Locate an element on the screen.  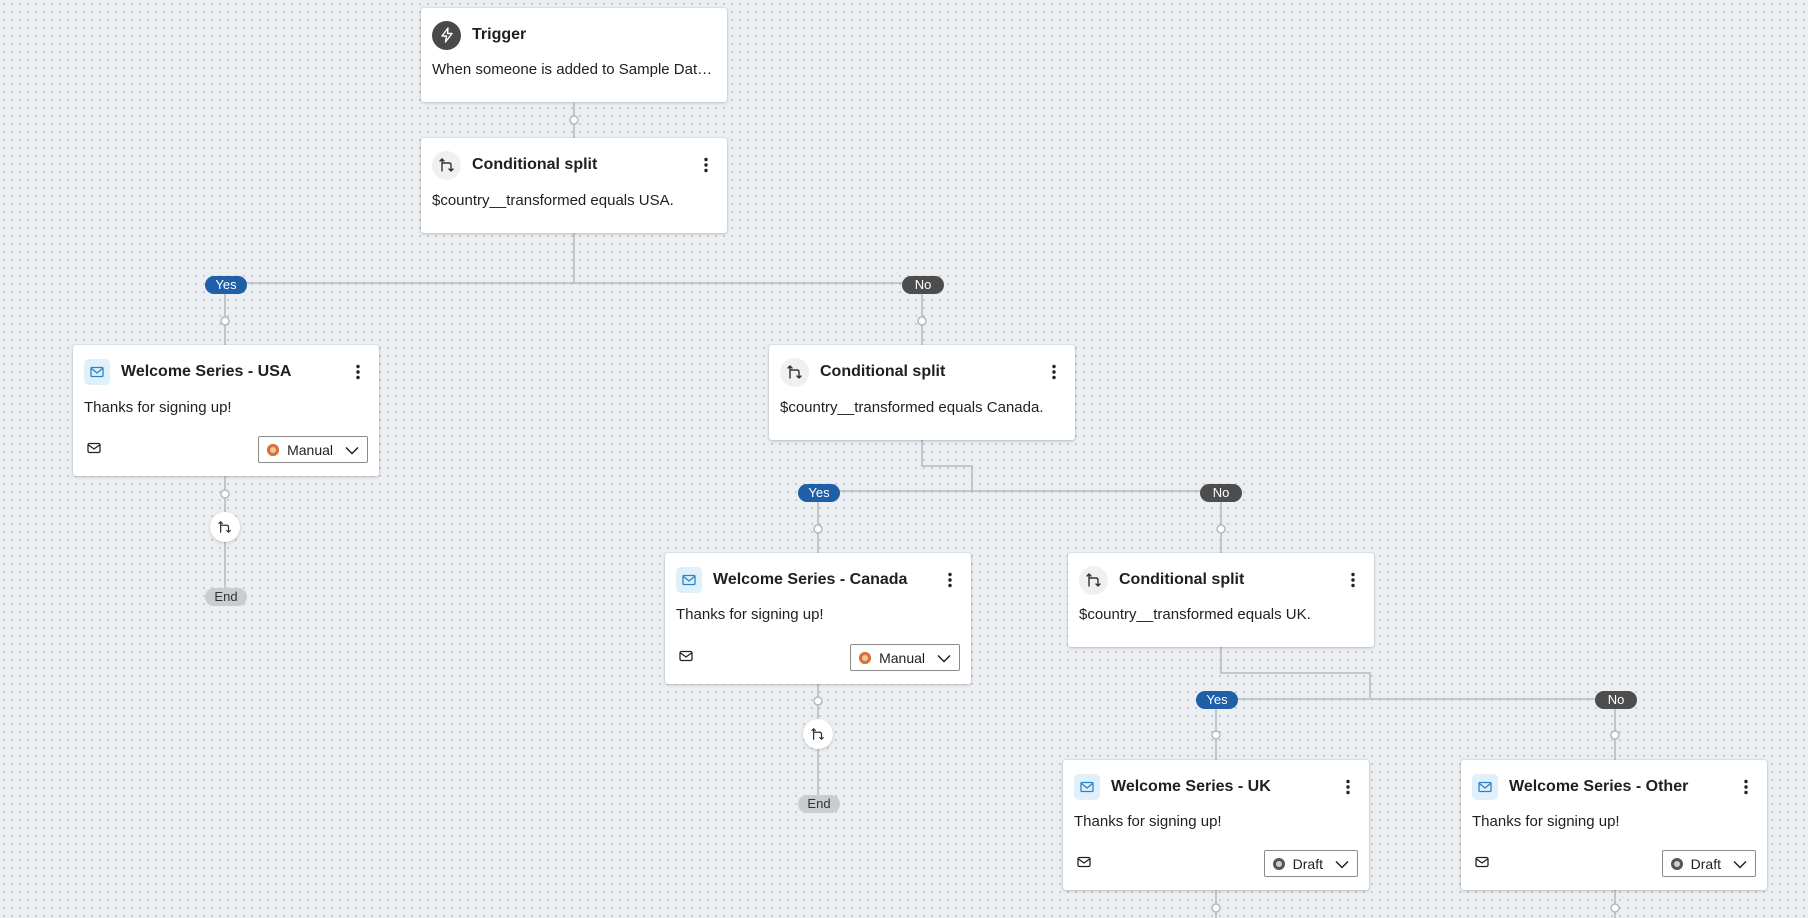
split-condition: $country__transformed equals Canada. is located at coordinates (912, 407).